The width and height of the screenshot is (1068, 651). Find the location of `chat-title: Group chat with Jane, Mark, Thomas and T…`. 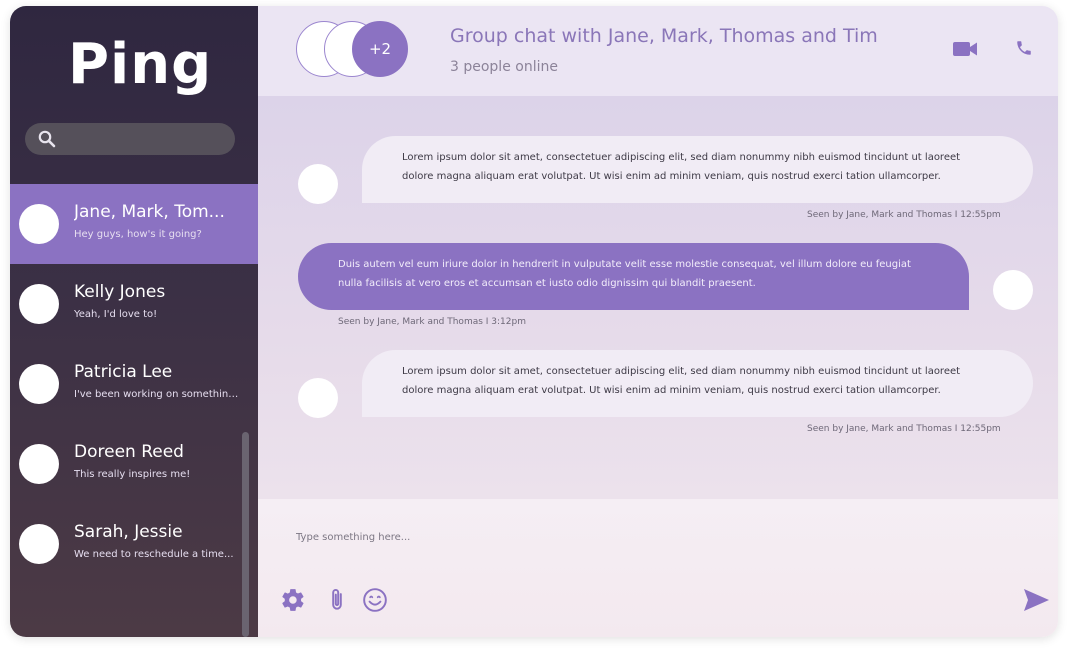

chat-title: Group chat with Jane, Mark, Thomas and T… is located at coordinates (664, 36).